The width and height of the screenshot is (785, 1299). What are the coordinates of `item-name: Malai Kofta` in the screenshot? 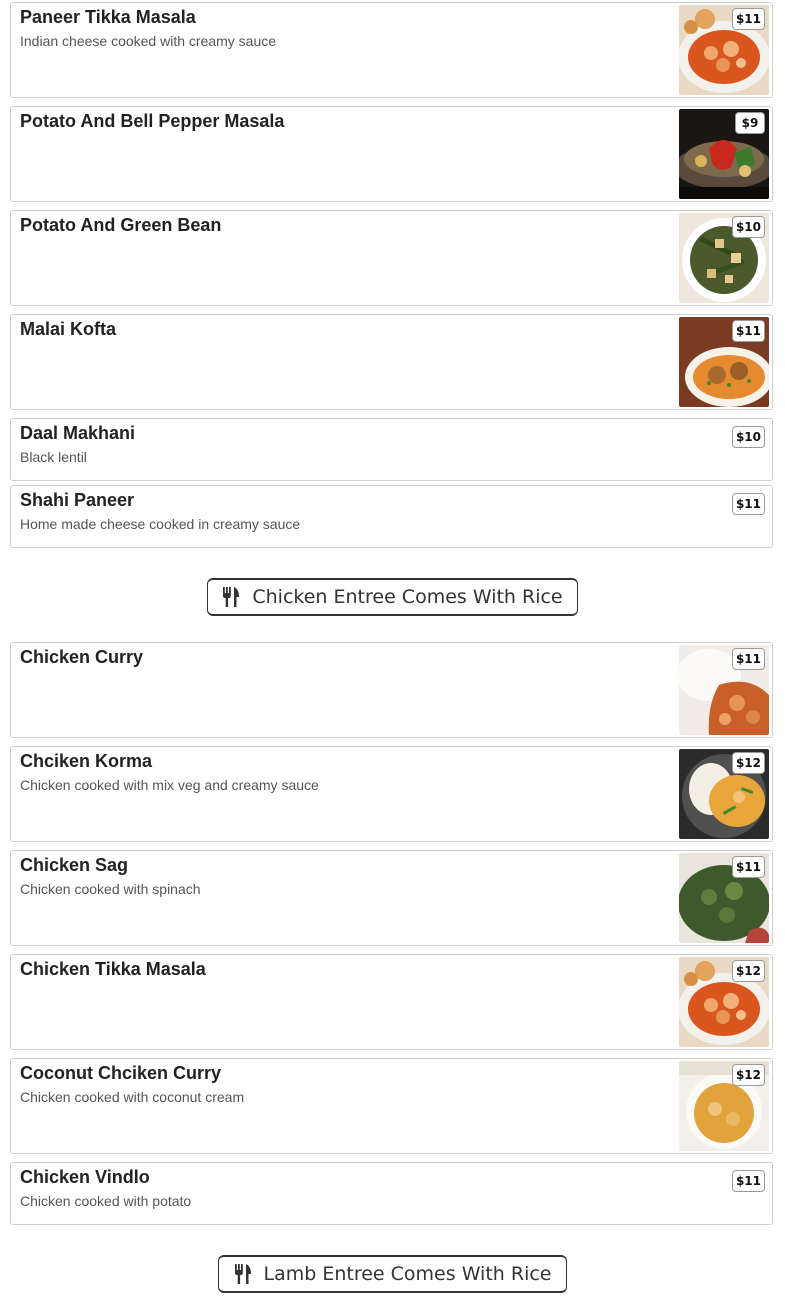 It's located at (68, 329).